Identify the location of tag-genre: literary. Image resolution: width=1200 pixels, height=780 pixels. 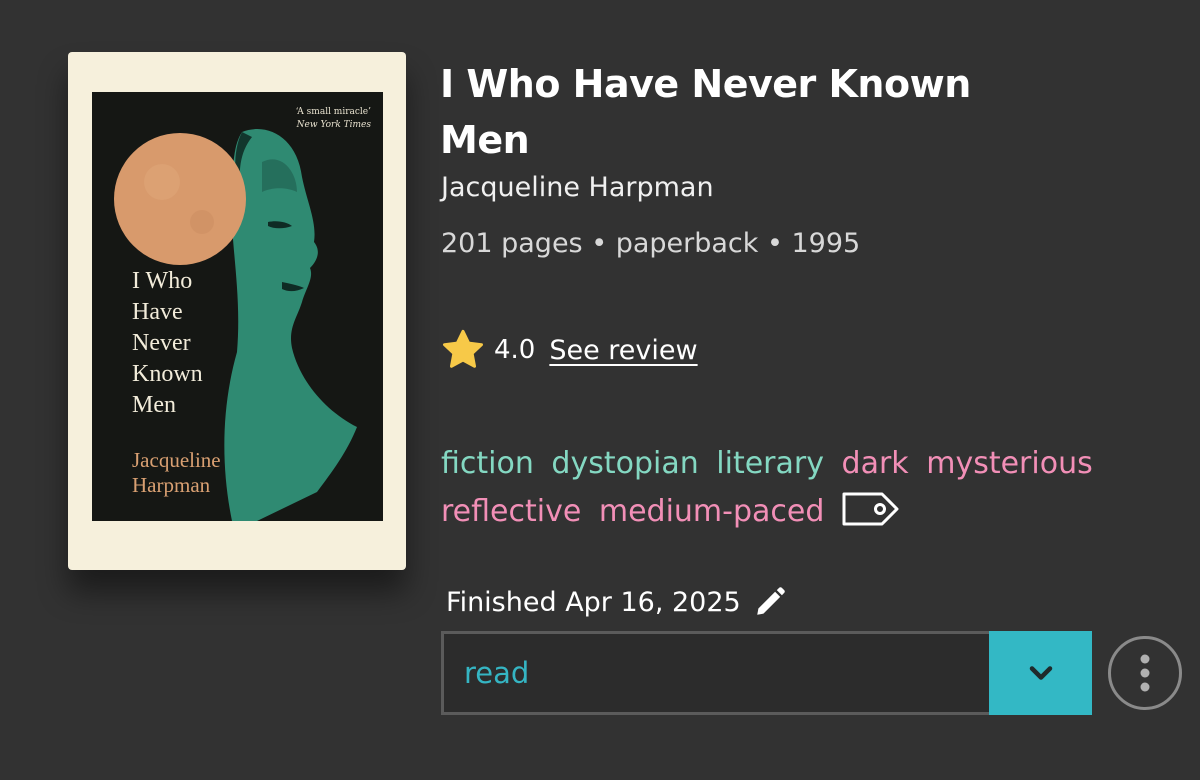
(770, 463).